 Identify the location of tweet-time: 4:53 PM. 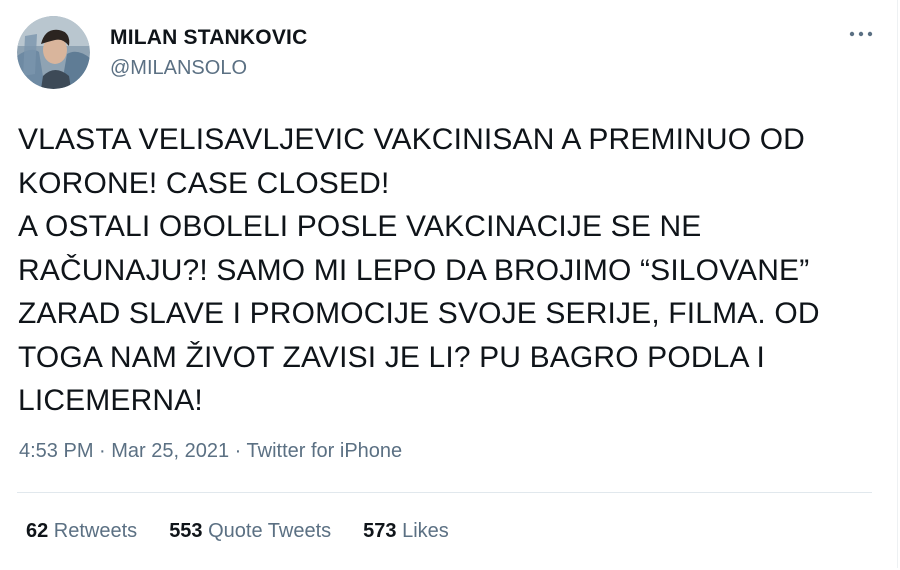
(56, 451).